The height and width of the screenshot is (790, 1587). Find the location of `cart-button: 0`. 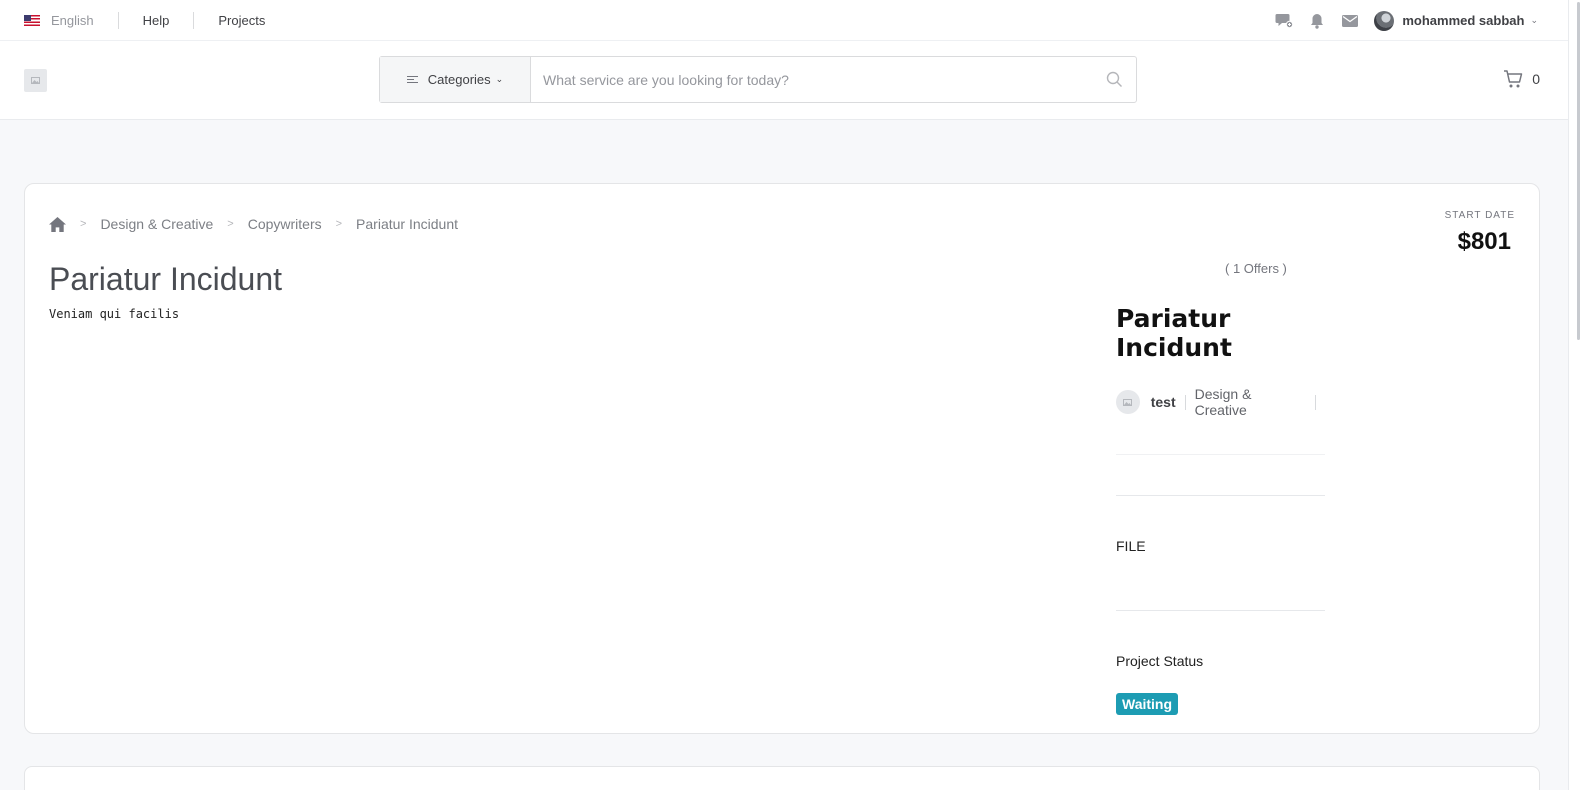

cart-button: 0 is located at coordinates (1521, 79).